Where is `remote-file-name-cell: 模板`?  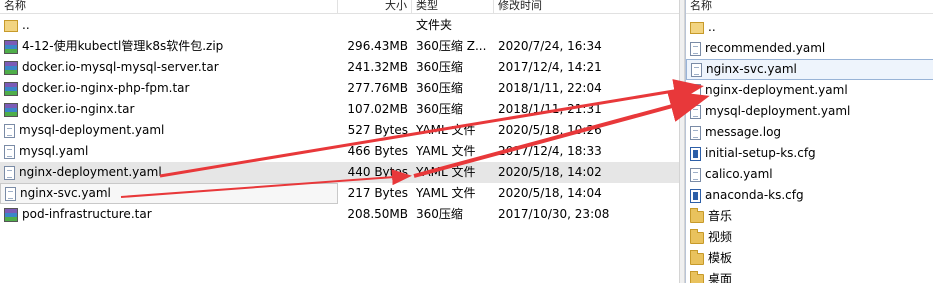 remote-file-name-cell: 模板 is located at coordinates (809, 258).